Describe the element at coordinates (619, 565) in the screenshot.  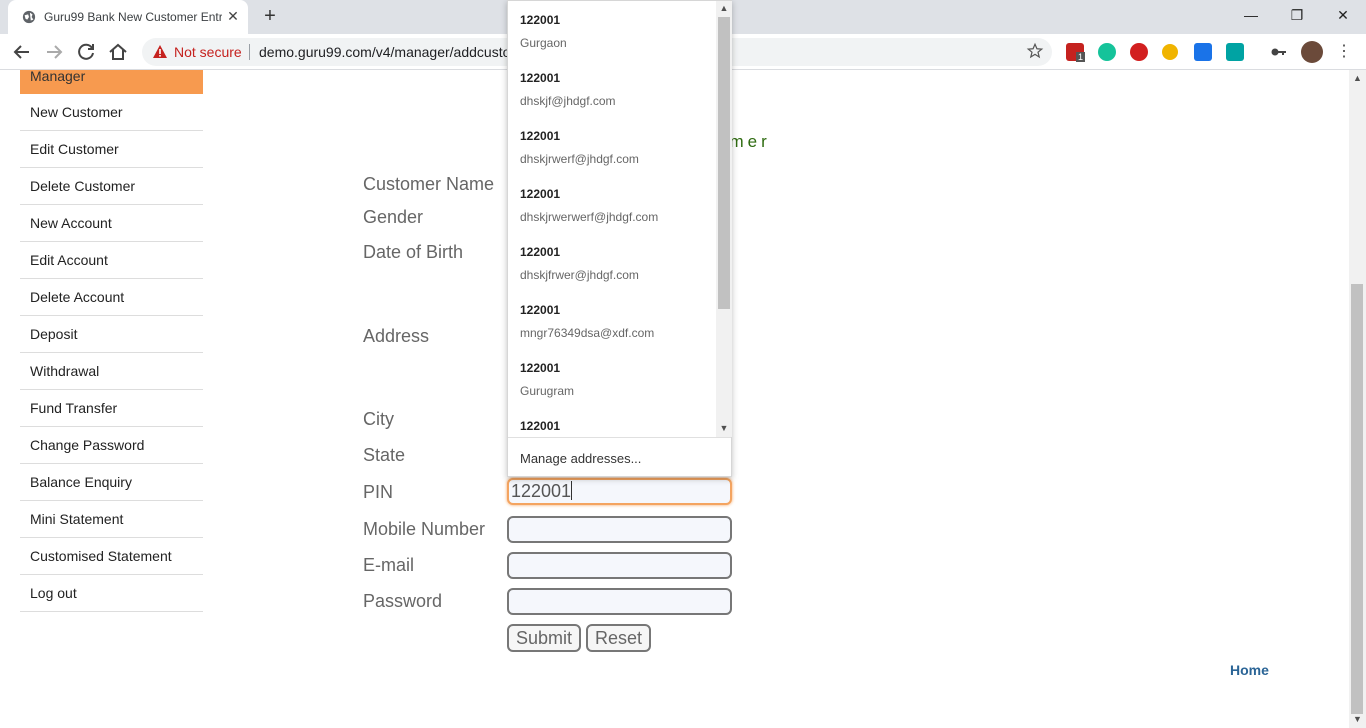
I see `email-input` at that location.